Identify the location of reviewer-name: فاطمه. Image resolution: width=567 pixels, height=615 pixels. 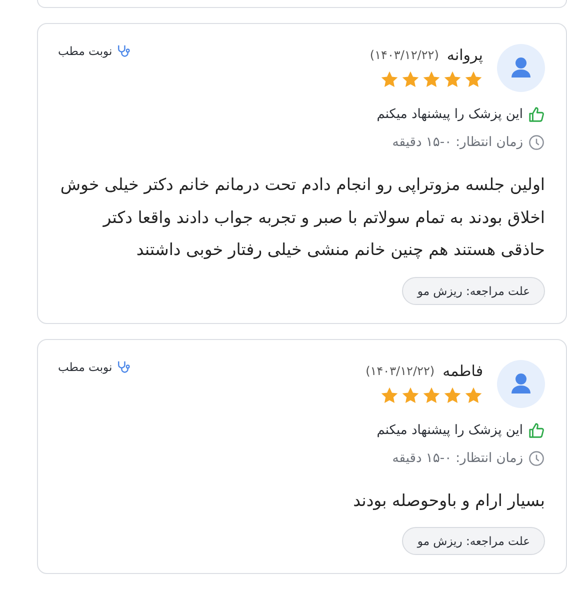
(462, 371).